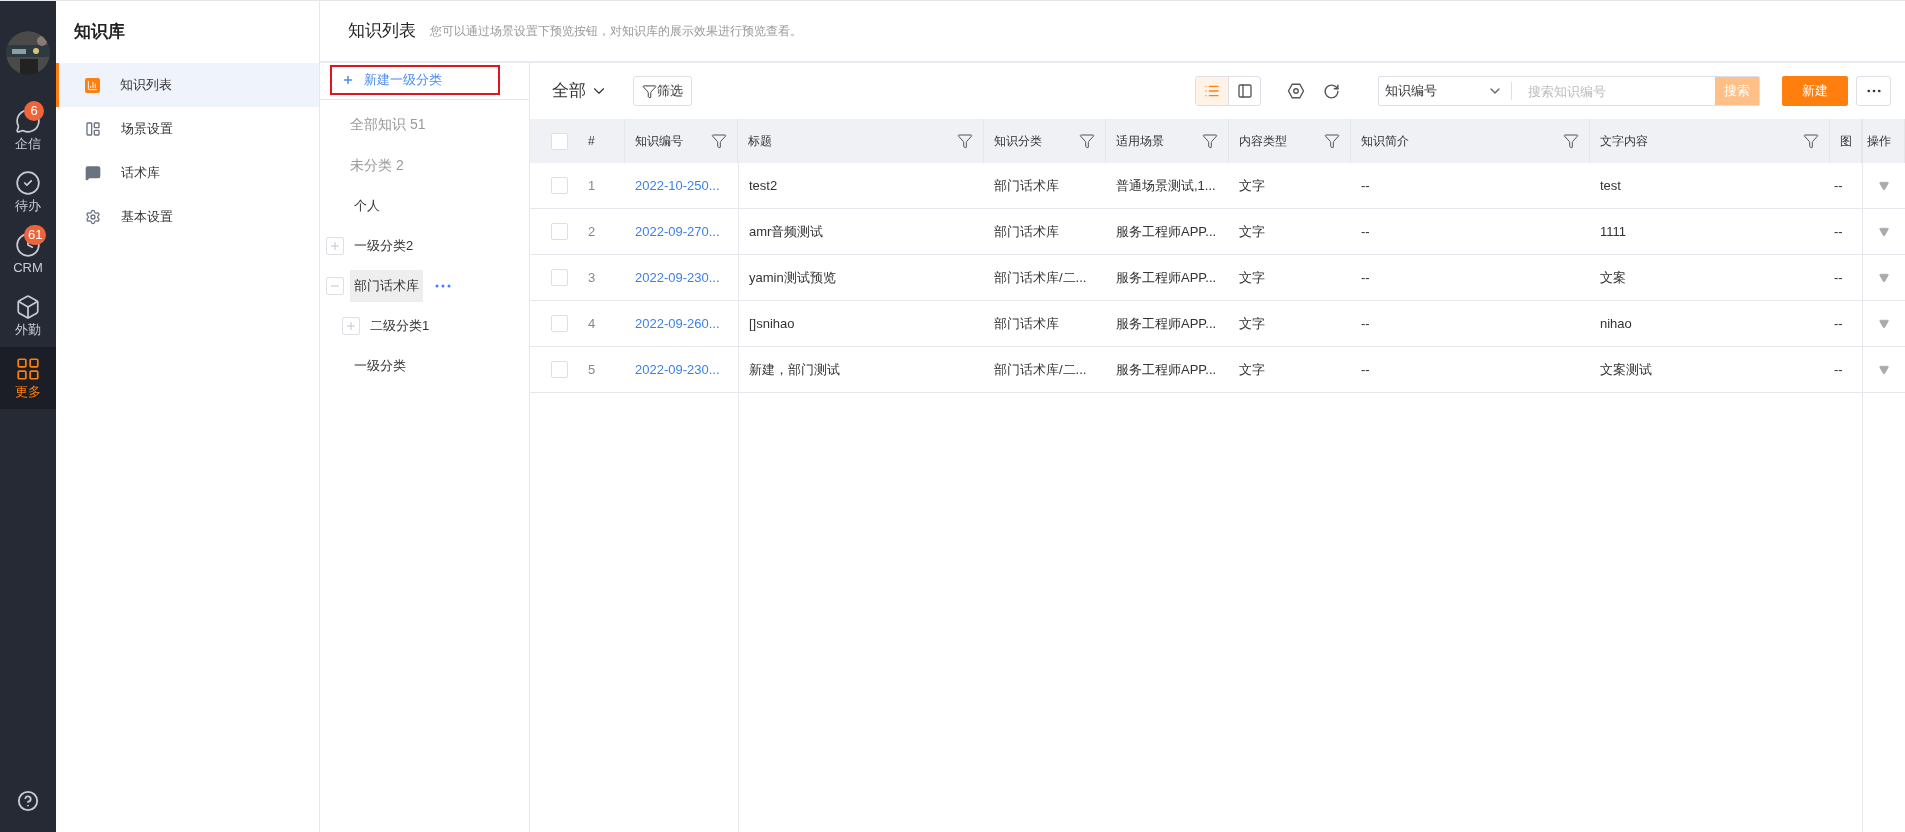 The height and width of the screenshot is (832, 1905). What do you see at coordinates (400, 326) in the screenshot?
I see `tree-item: 二级分类1` at bounding box center [400, 326].